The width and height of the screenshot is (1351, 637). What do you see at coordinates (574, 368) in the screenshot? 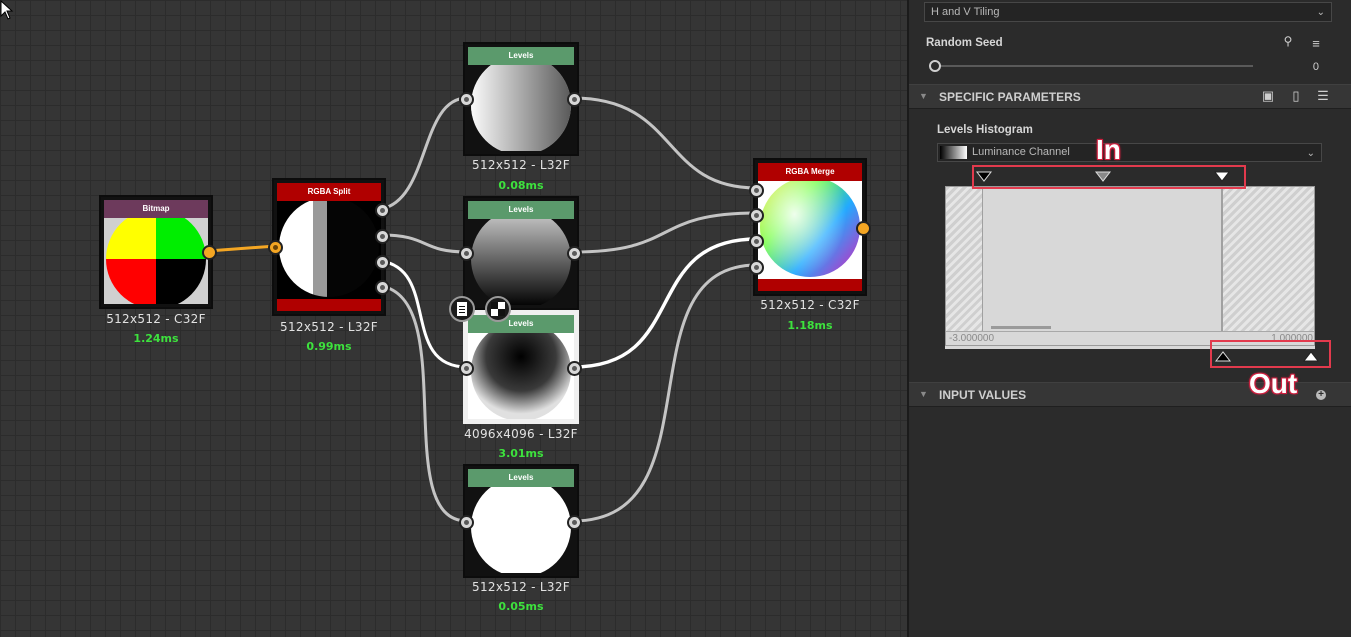
I see `levels-3-output-port` at bounding box center [574, 368].